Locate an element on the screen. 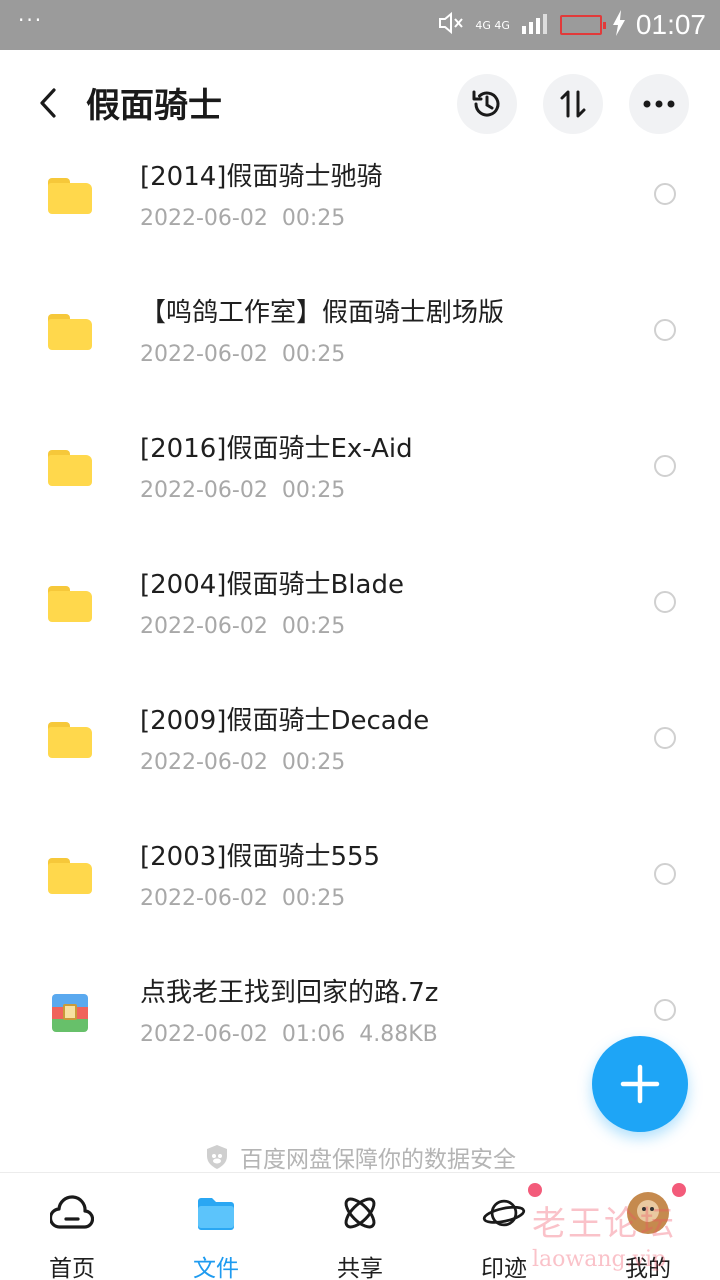 Image resolution: width=720 pixels, height=1280 pixels. planet-icon is located at coordinates (504, 1213).